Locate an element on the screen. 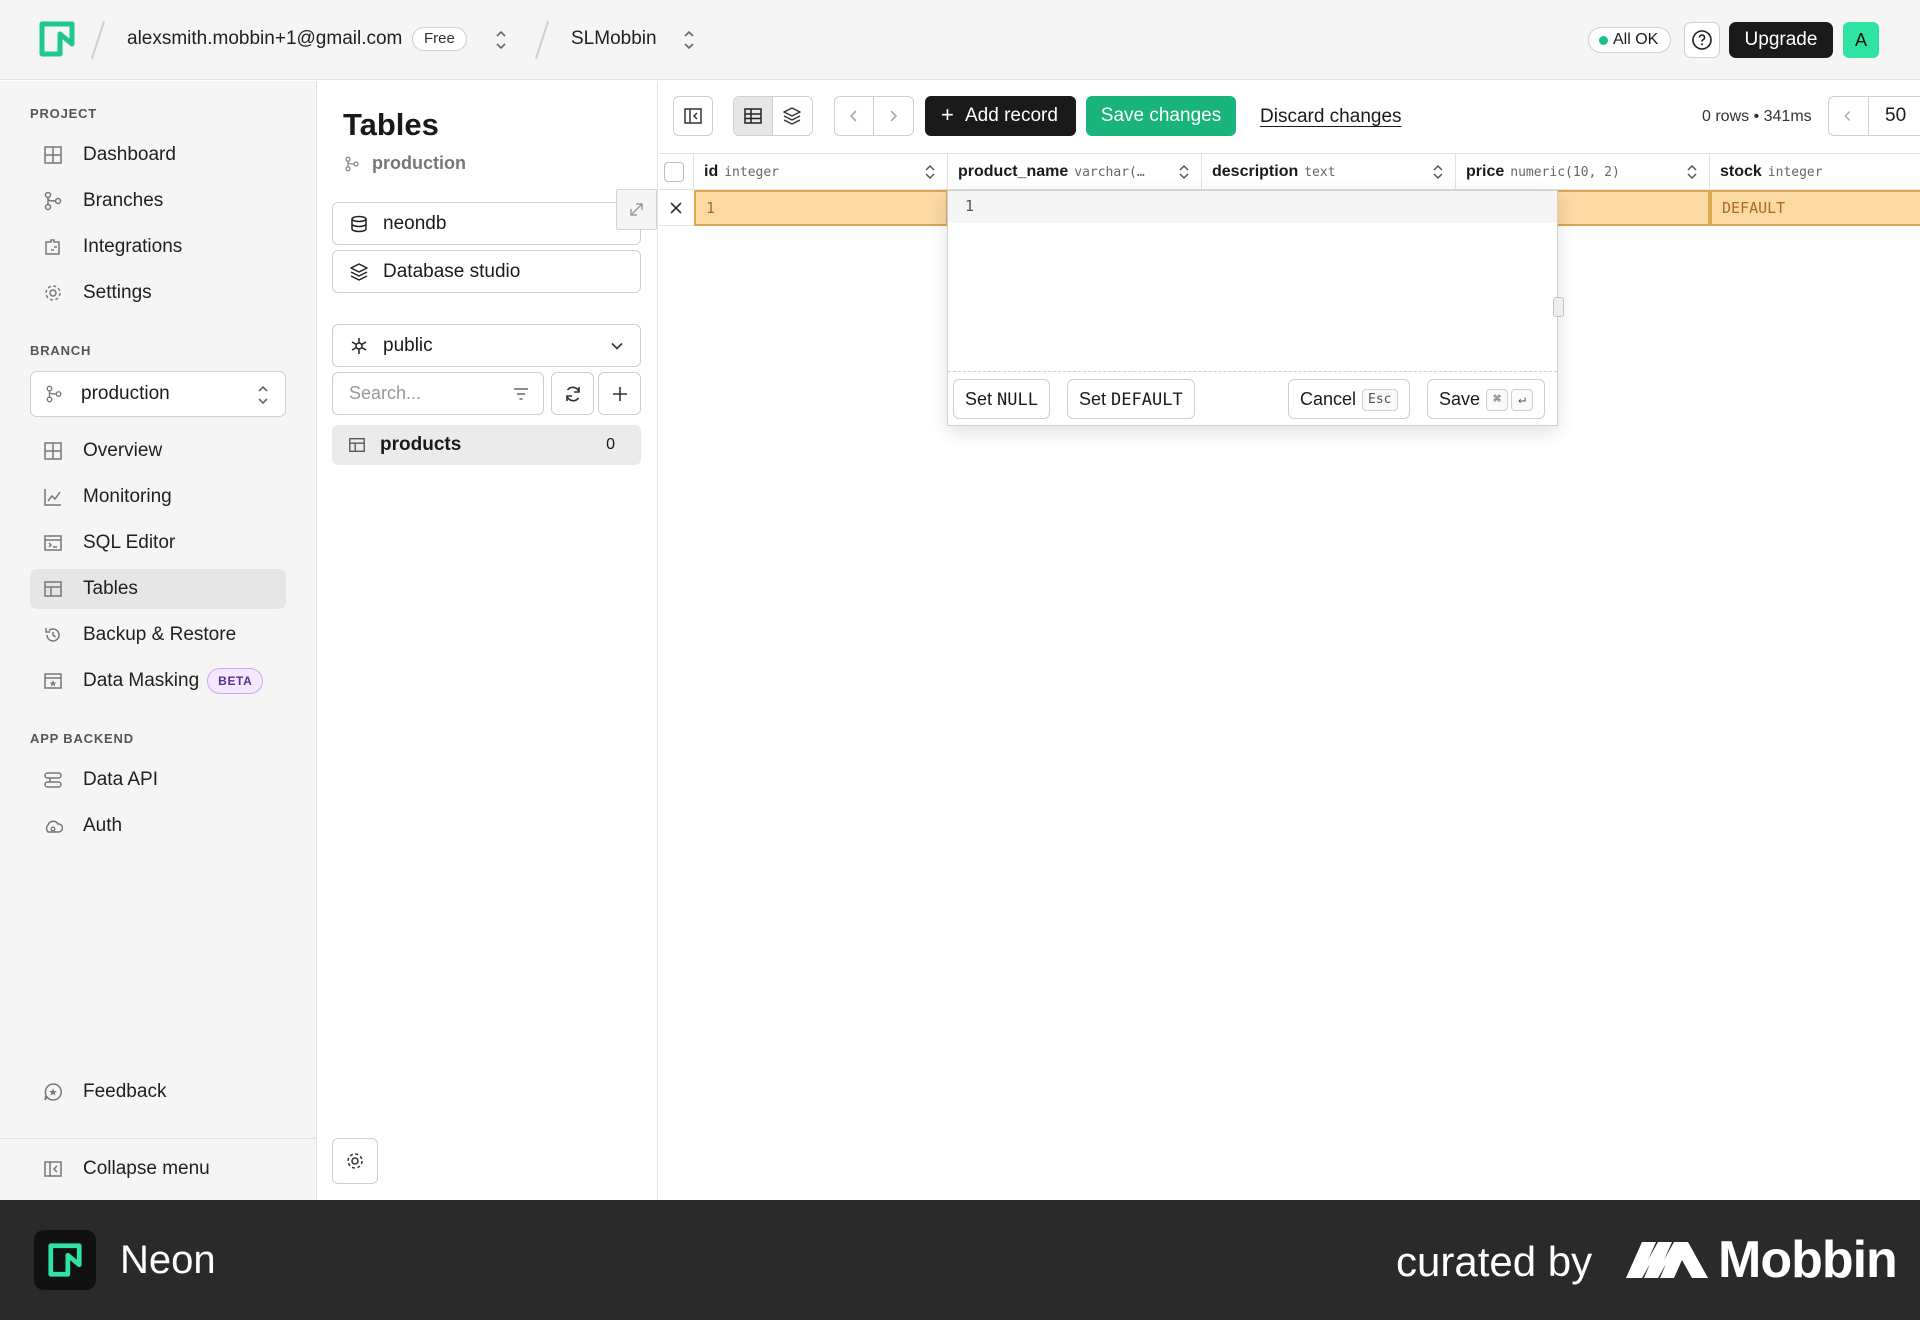 This screenshot has width=1920, height=1320. save-changes-button: Save changes is located at coordinates (1161, 116).